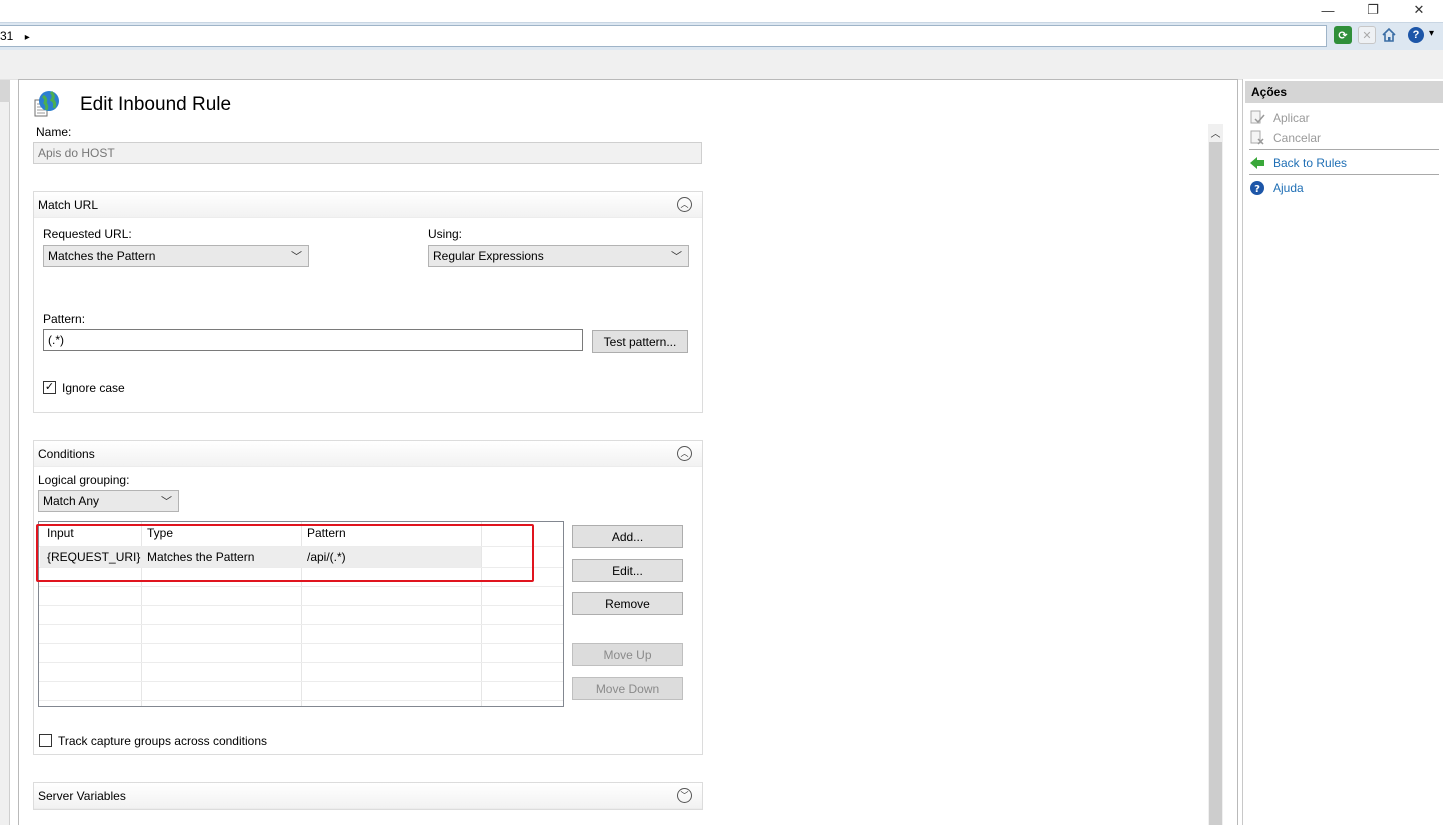  I want to click on minimize-button: —, so click(1328, 10).